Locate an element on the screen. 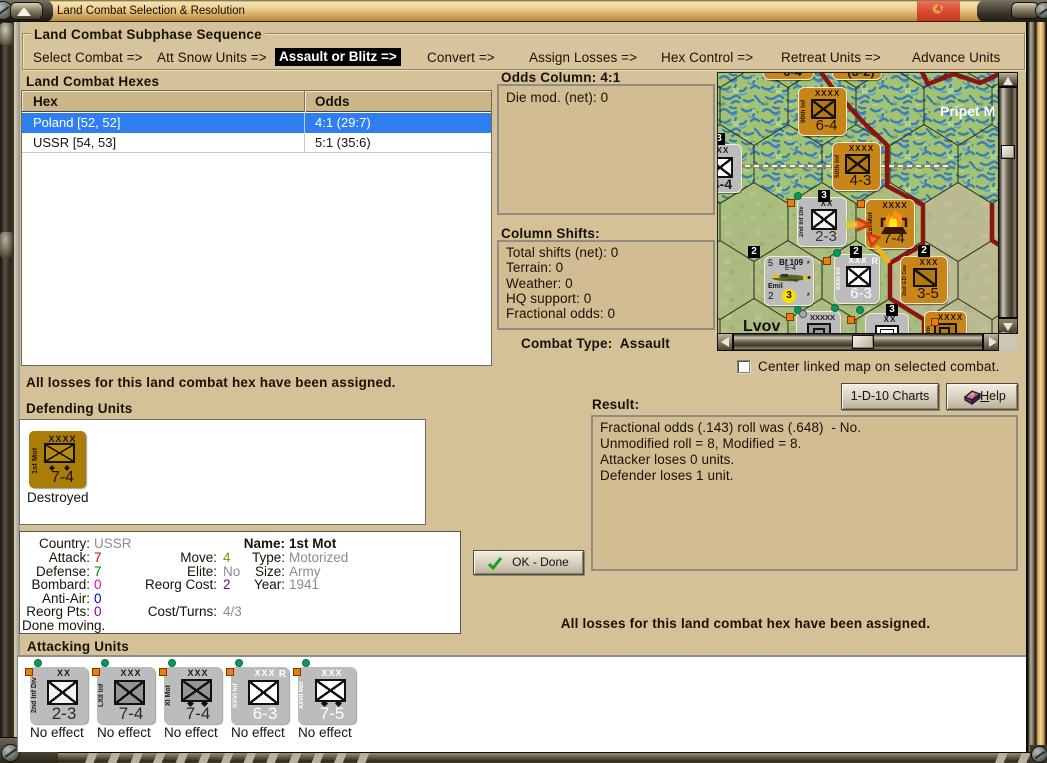 This screenshot has width=1047, height=763. svg-text: Lvov is located at coordinates (761, 325).